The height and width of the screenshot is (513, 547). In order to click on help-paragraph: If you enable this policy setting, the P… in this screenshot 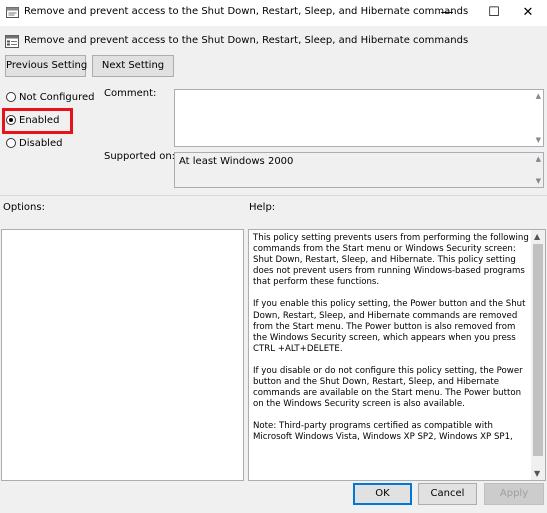, I will do `click(389, 326)`.